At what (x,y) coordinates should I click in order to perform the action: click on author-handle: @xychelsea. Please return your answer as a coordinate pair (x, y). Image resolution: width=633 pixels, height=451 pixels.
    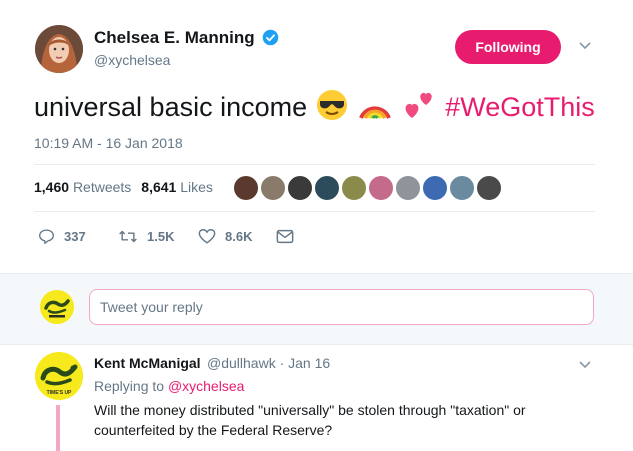
    Looking at the image, I should click on (132, 60).